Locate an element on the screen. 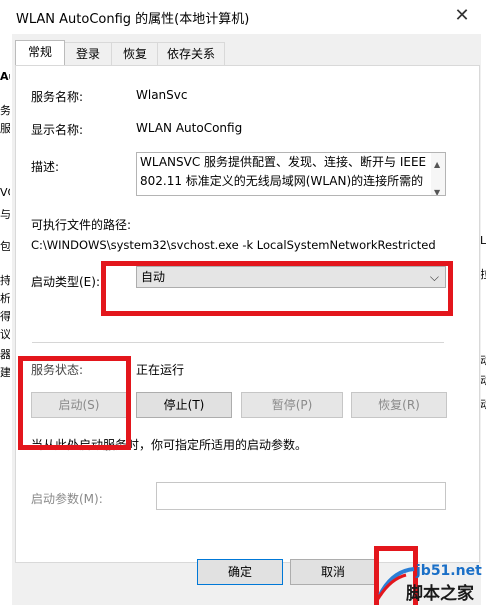 Image resolution: width=486 pixels, height=605 pixels. description-scrollbar: ▲ ▼ is located at coordinates (438, 174).